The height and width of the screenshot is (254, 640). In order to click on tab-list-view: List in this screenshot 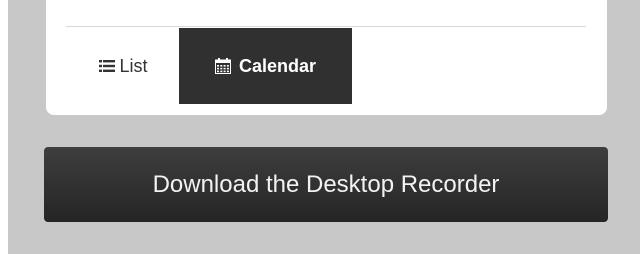, I will do `click(123, 66)`.